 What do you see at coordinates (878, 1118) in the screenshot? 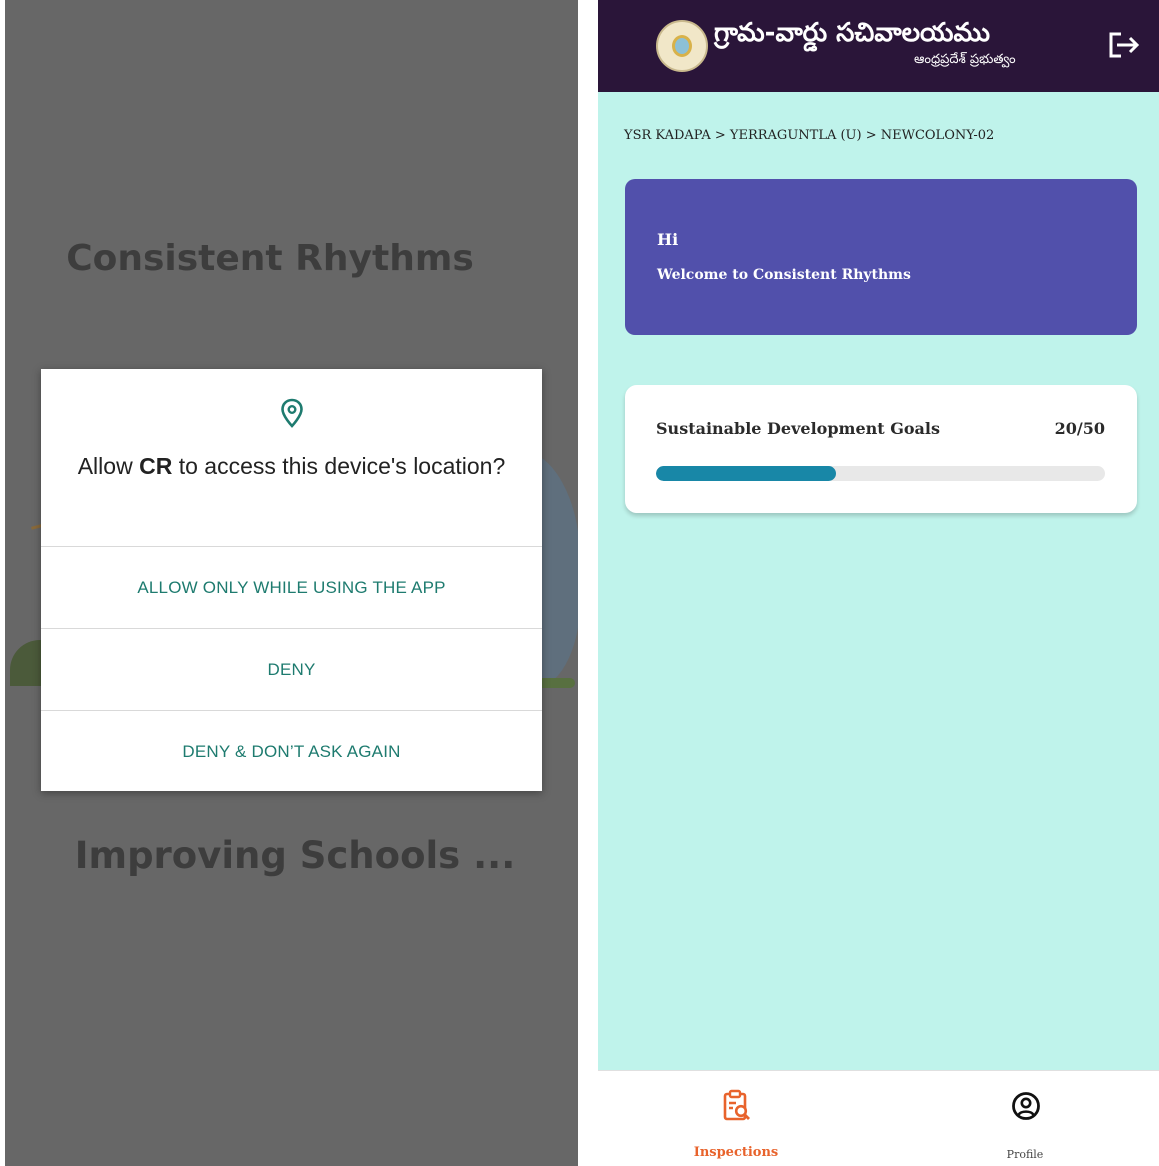
I see `bottom-navigation: Inspections Profile` at bounding box center [878, 1118].